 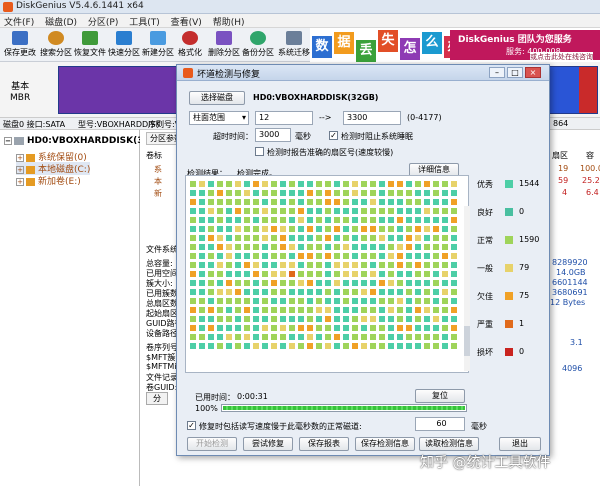 What do you see at coordinates (533, 72) in the screenshot?
I see `close-icon: ×` at bounding box center [533, 72].